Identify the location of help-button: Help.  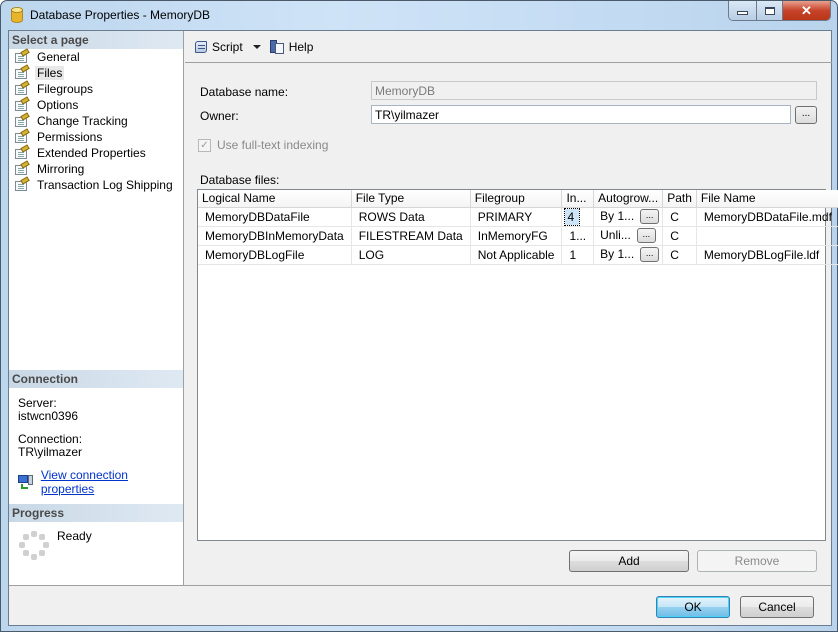
(291, 47).